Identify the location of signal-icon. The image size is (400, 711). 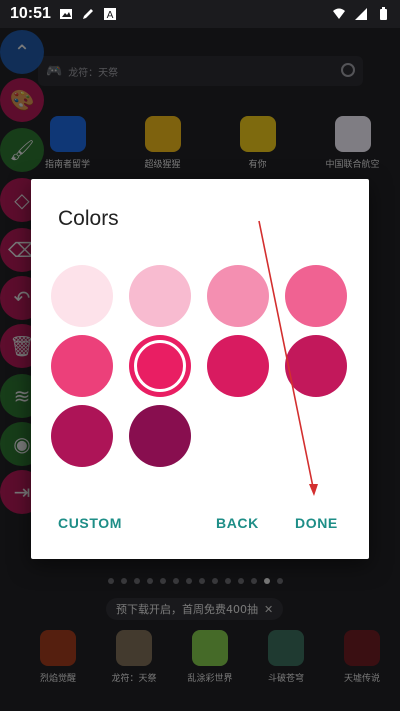
(361, 14).